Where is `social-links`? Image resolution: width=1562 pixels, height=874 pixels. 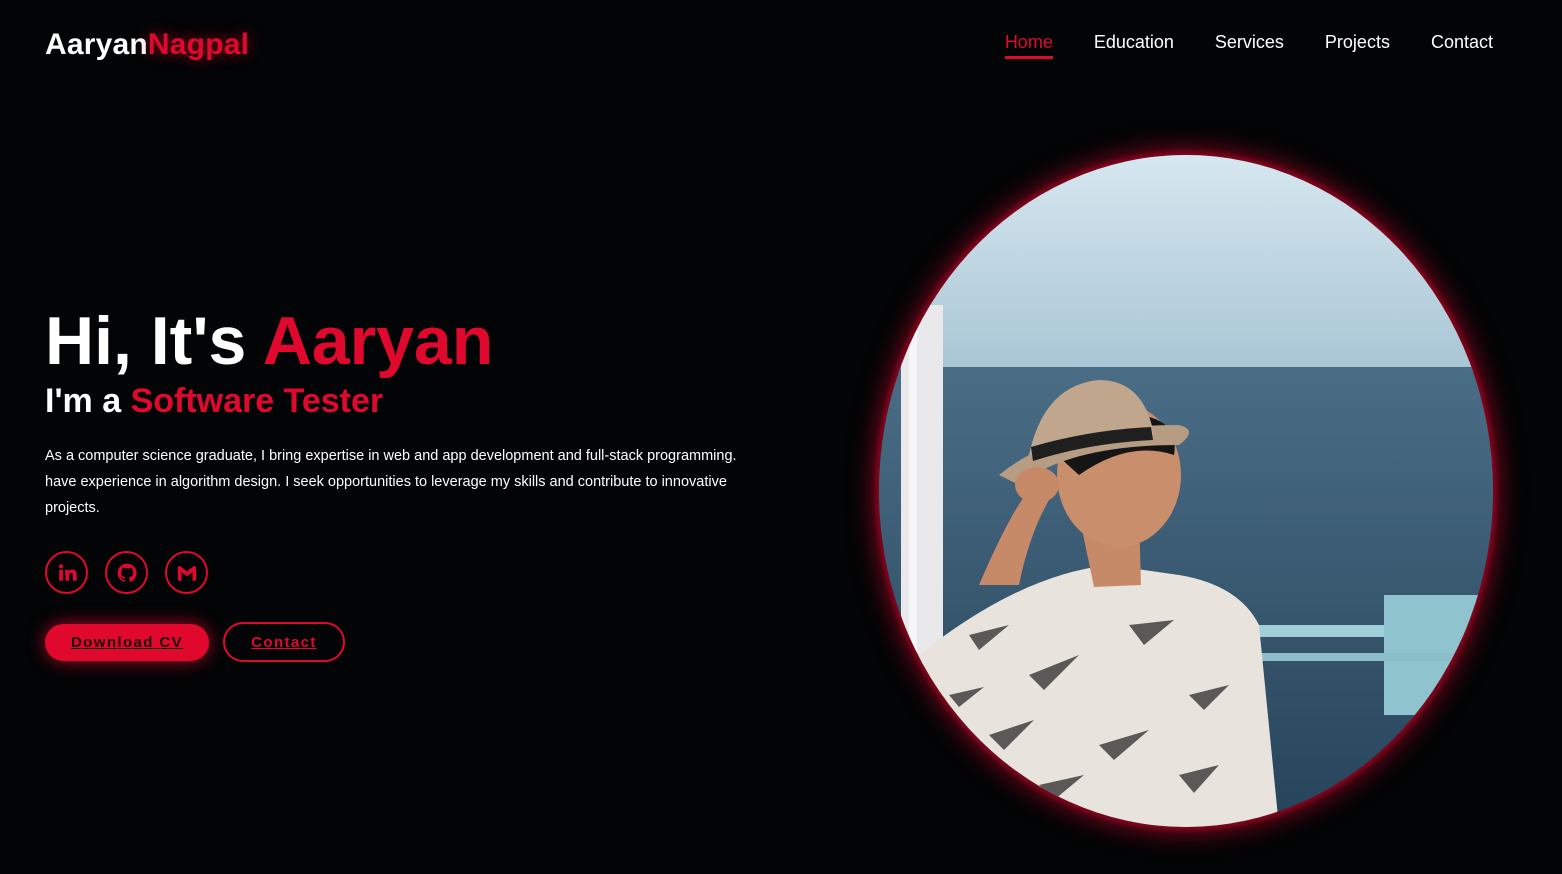 social-links is located at coordinates (395, 572).